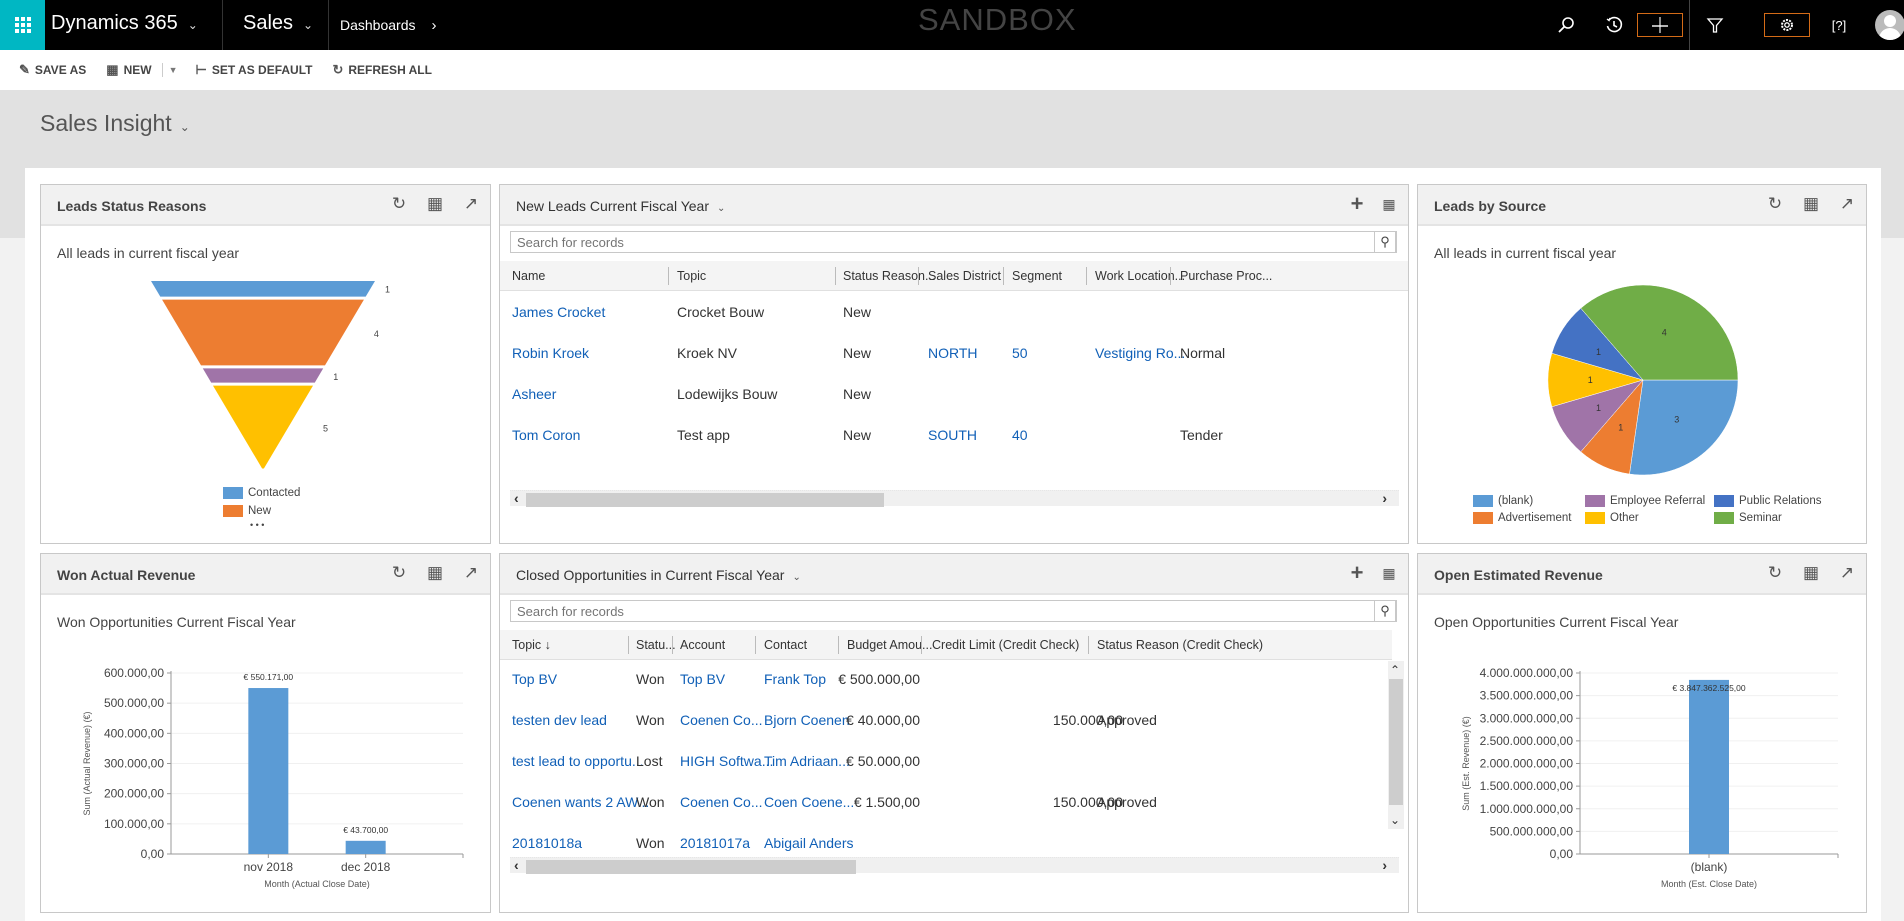  Describe the element at coordinates (954, 394) in the screenshot. I see `table-row: Asheer Lodewijks Bouw New` at that location.